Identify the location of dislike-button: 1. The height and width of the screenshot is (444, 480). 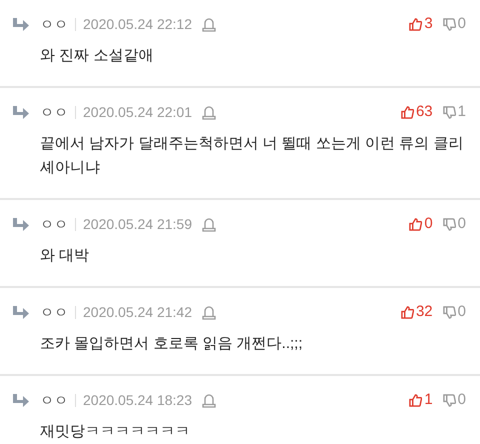
(454, 112).